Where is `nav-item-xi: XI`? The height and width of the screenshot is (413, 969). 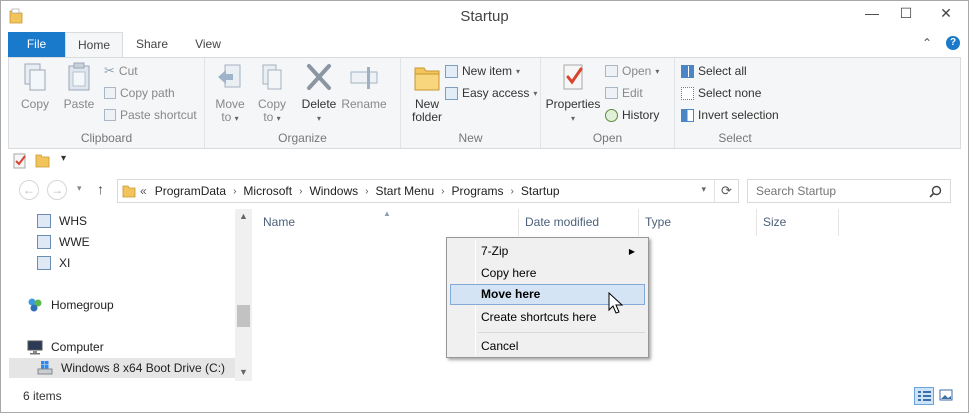 nav-item-xi: XI is located at coordinates (53, 263).